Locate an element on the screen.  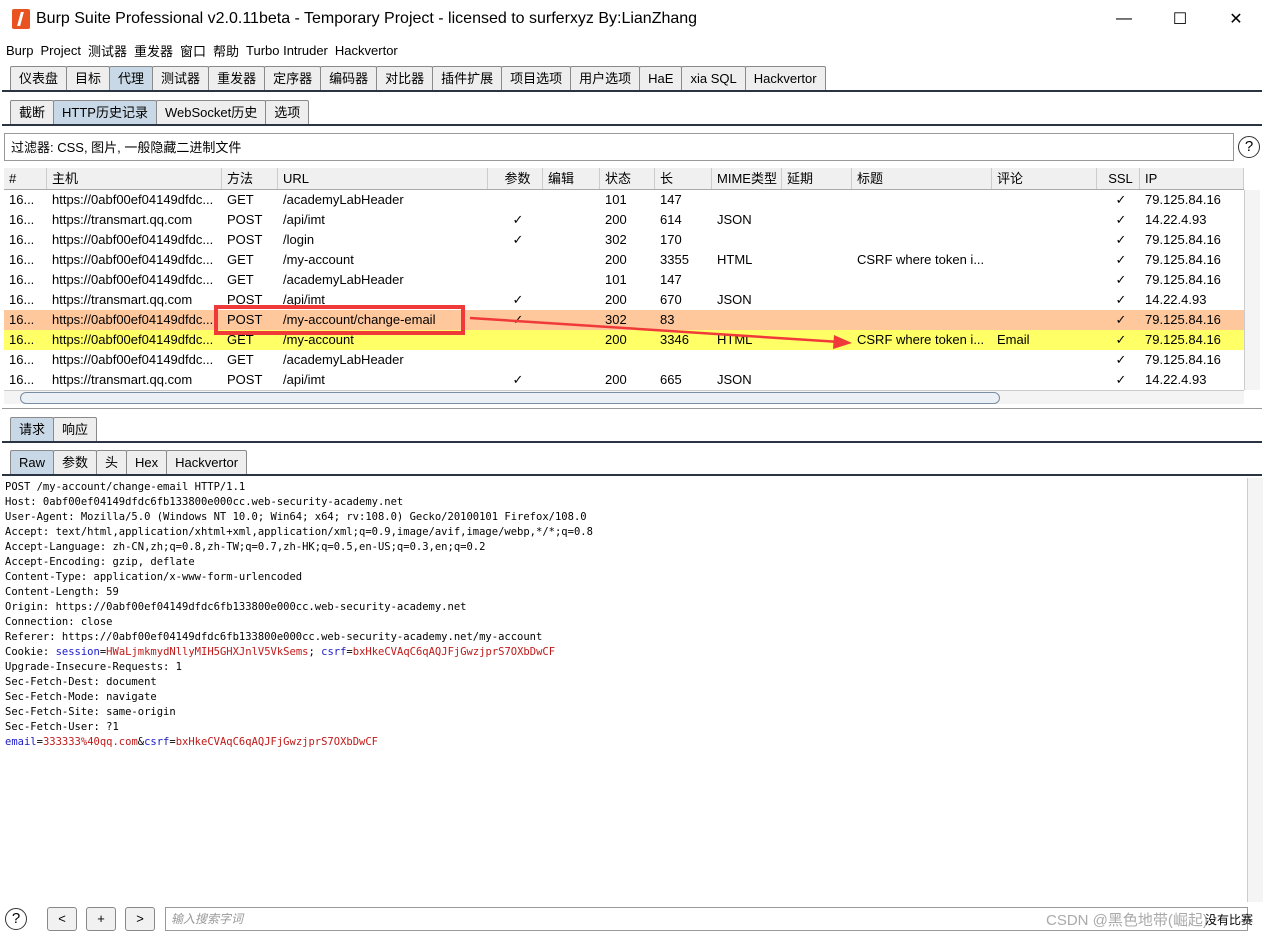
arrow-head-icon is located at coordinates (842, 342).